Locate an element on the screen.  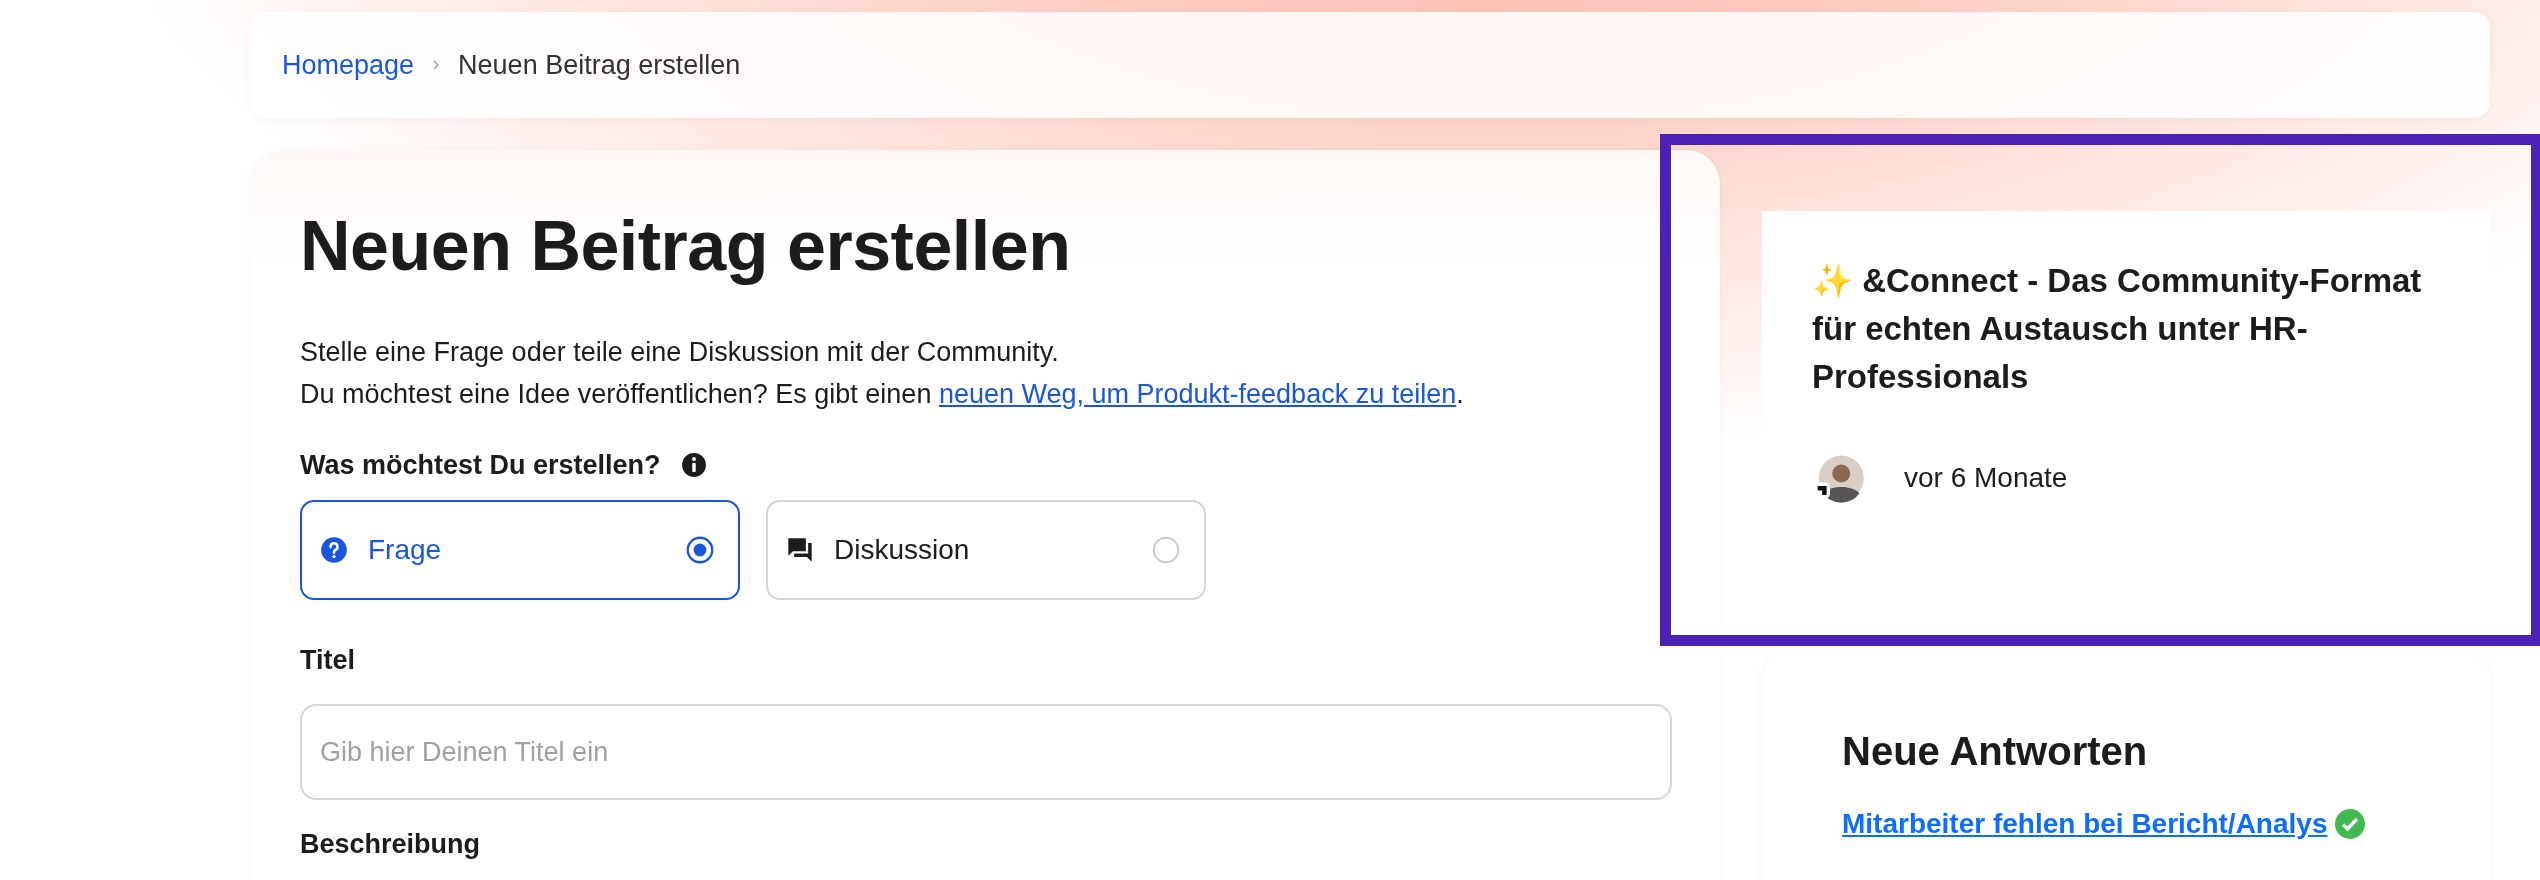
field-label: Titel is located at coordinates (328, 660).